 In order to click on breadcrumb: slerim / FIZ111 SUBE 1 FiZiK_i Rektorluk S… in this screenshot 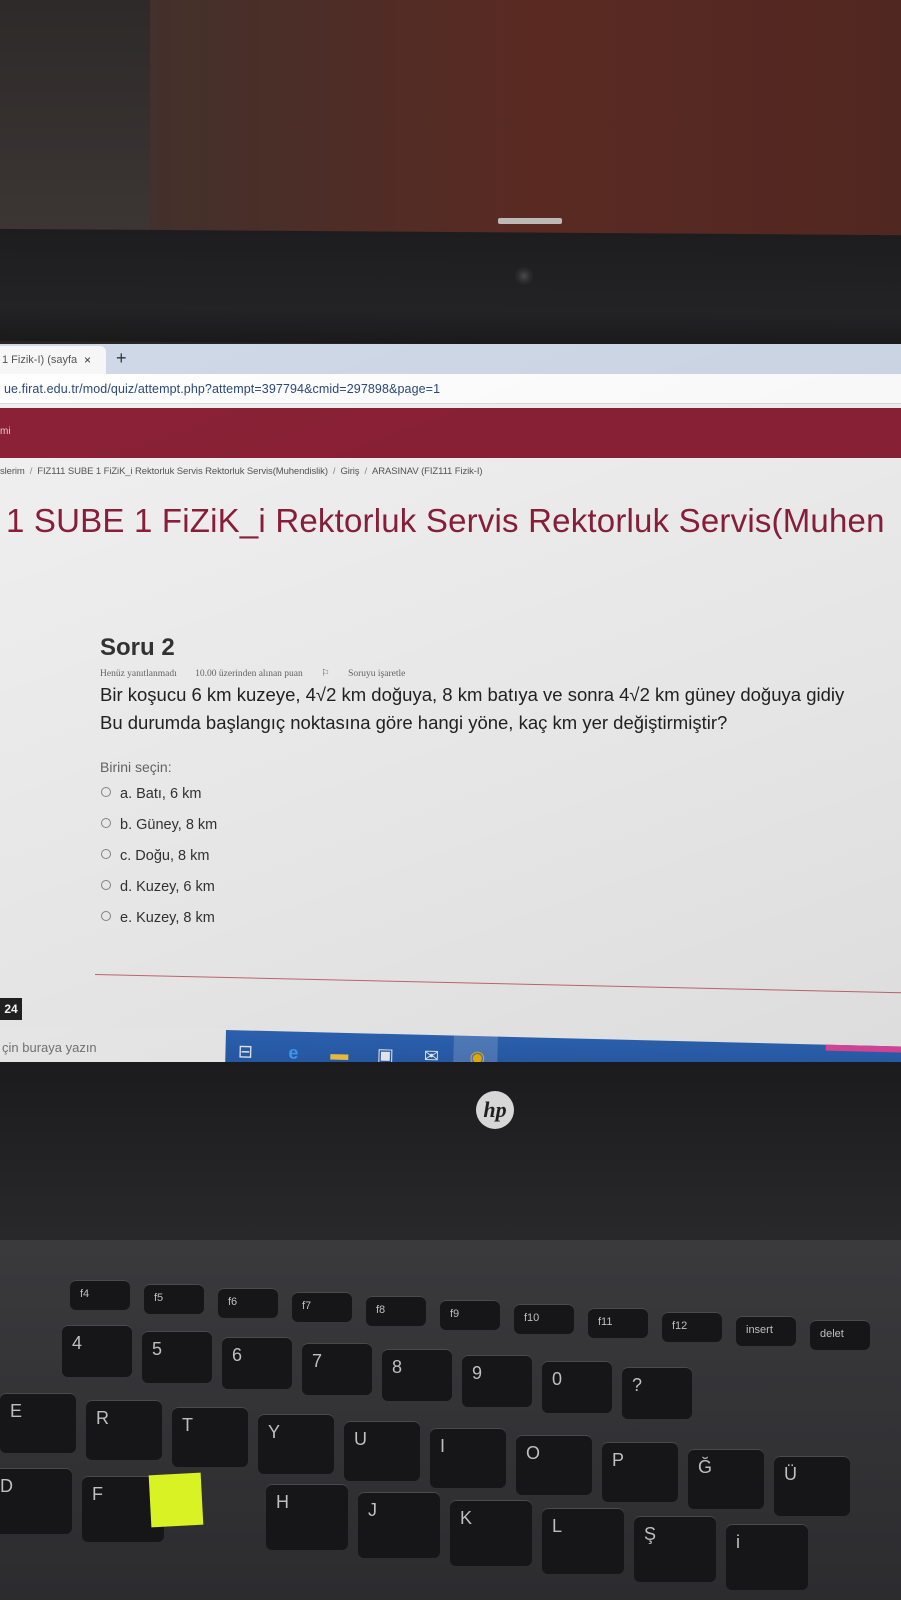, I will do `click(241, 471)`.